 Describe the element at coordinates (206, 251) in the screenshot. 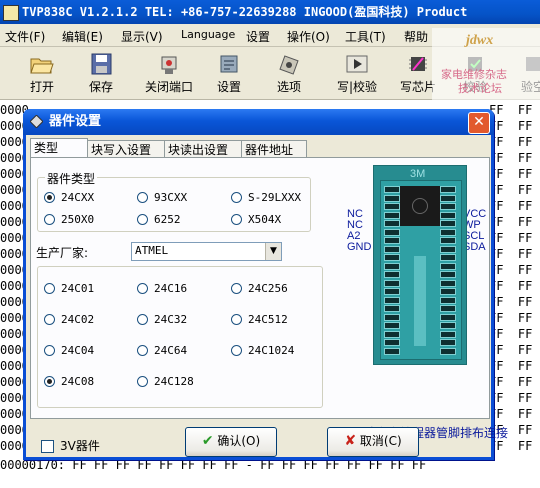

I see `manufacturer-select: ATMEL ▼` at that location.